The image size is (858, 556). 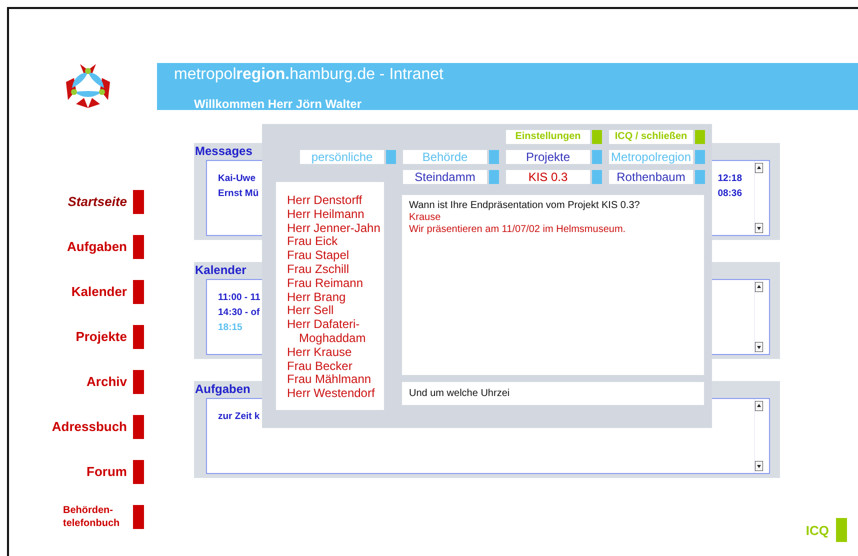 I want to click on contact-item: Frau Becker, so click(x=335, y=367).